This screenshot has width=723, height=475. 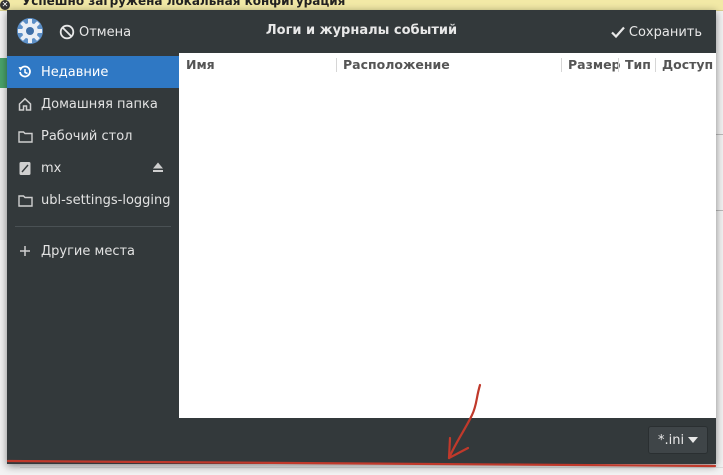 I want to click on file-filter-dropdown: *.ini, so click(x=678, y=440).